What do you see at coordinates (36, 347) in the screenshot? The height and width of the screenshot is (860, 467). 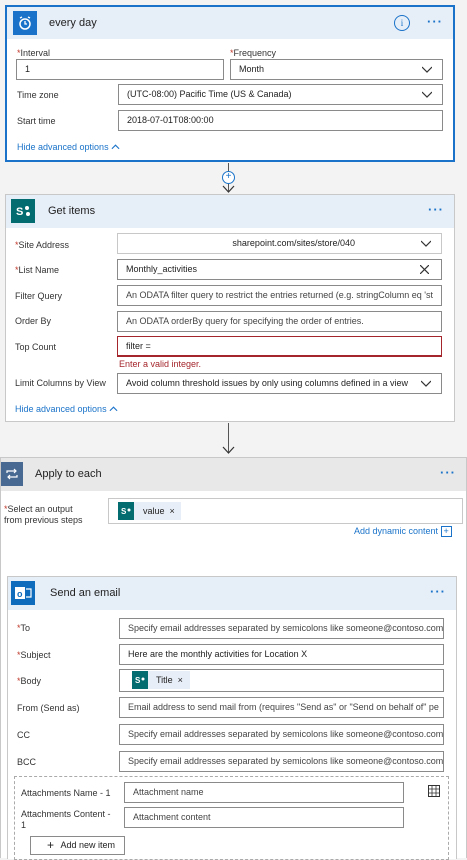 I see `top-count-label: Top Count` at bounding box center [36, 347].